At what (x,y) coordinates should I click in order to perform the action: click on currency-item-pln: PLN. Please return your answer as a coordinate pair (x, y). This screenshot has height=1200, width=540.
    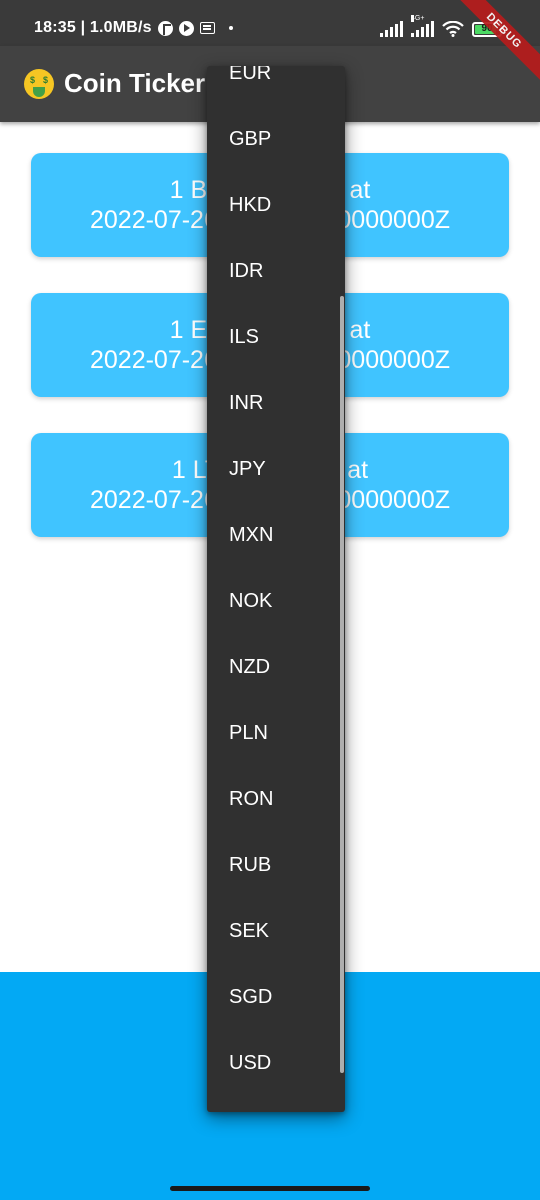
    Looking at the image, I should click on (276, 733).